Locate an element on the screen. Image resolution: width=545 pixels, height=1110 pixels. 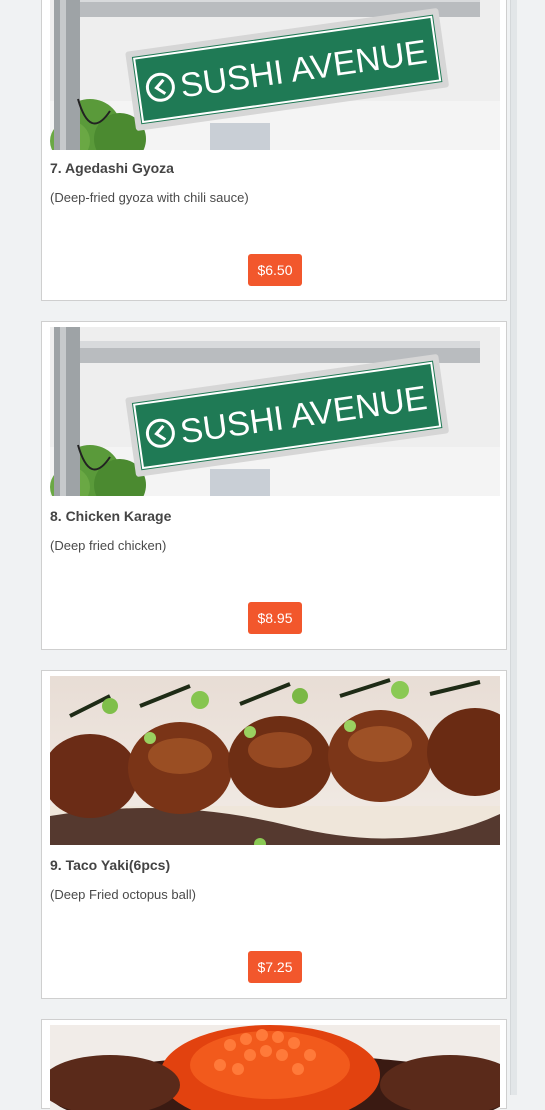
item-description: (Deep-fried gyoza with chili sauce) is located at coordinates (149, 197).